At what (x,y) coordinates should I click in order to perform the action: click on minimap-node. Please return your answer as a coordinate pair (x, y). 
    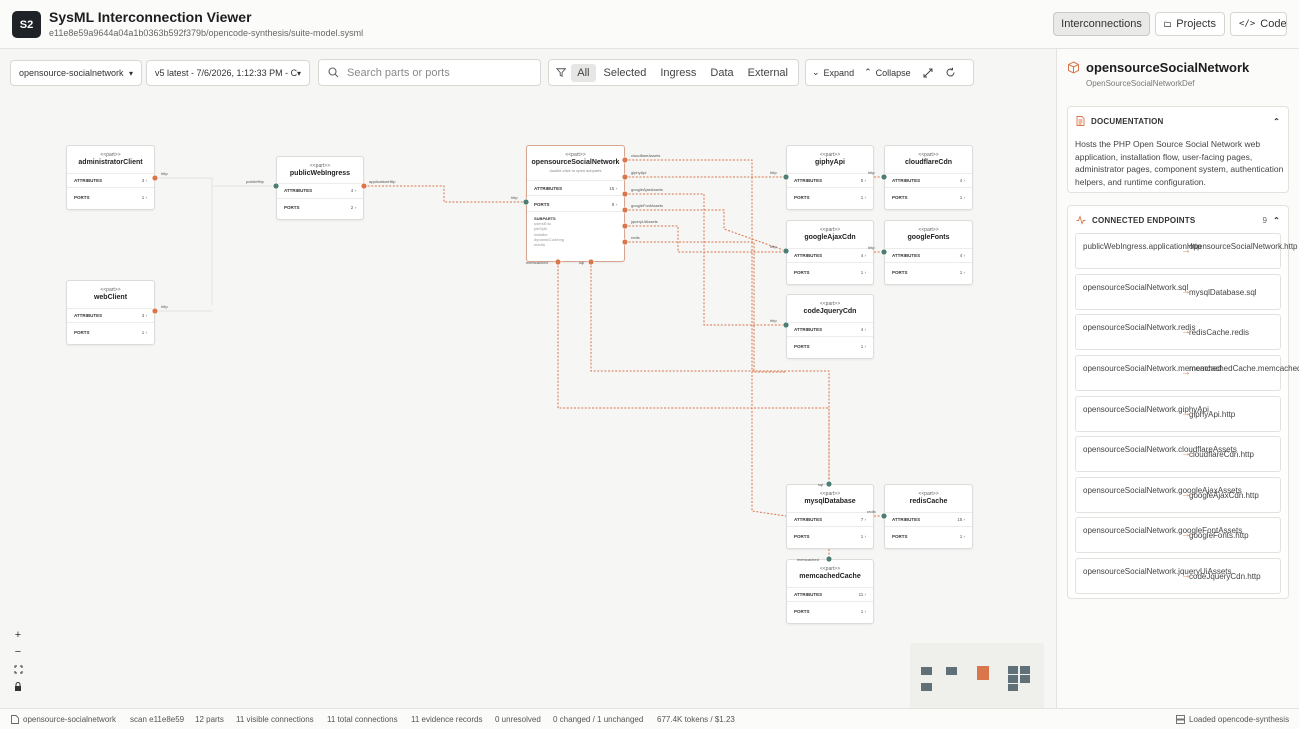
    Looking at the image, I should click on (1013, 687).